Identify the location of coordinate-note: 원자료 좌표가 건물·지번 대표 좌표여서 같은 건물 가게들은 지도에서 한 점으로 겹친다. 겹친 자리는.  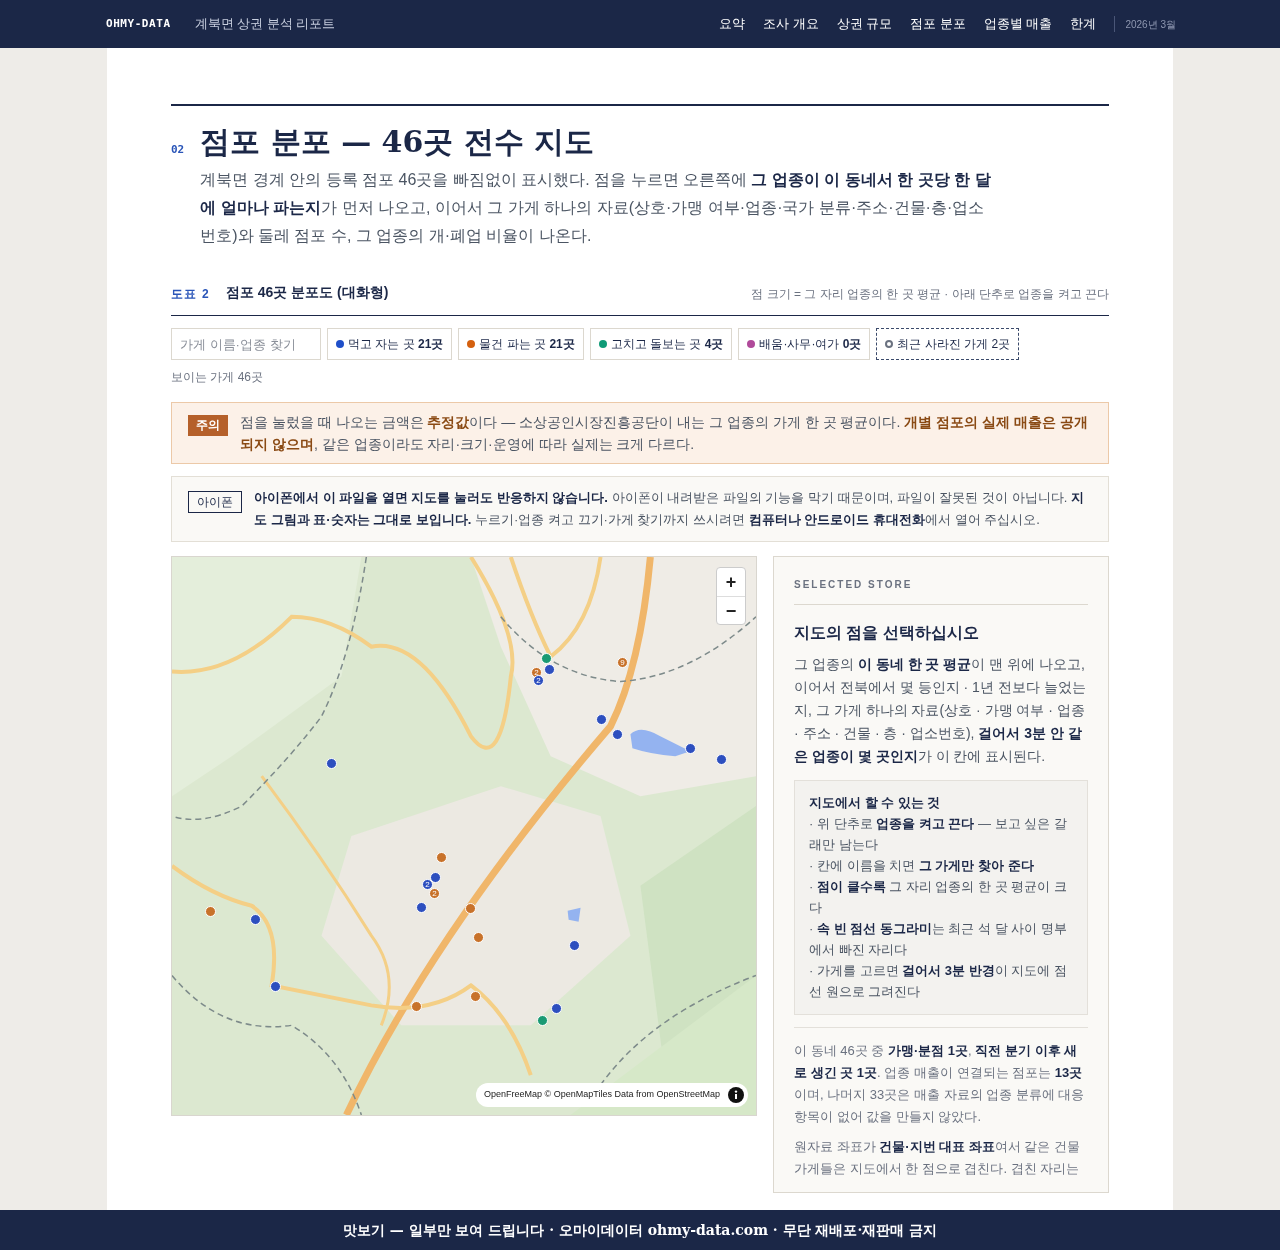
(938, 1157).